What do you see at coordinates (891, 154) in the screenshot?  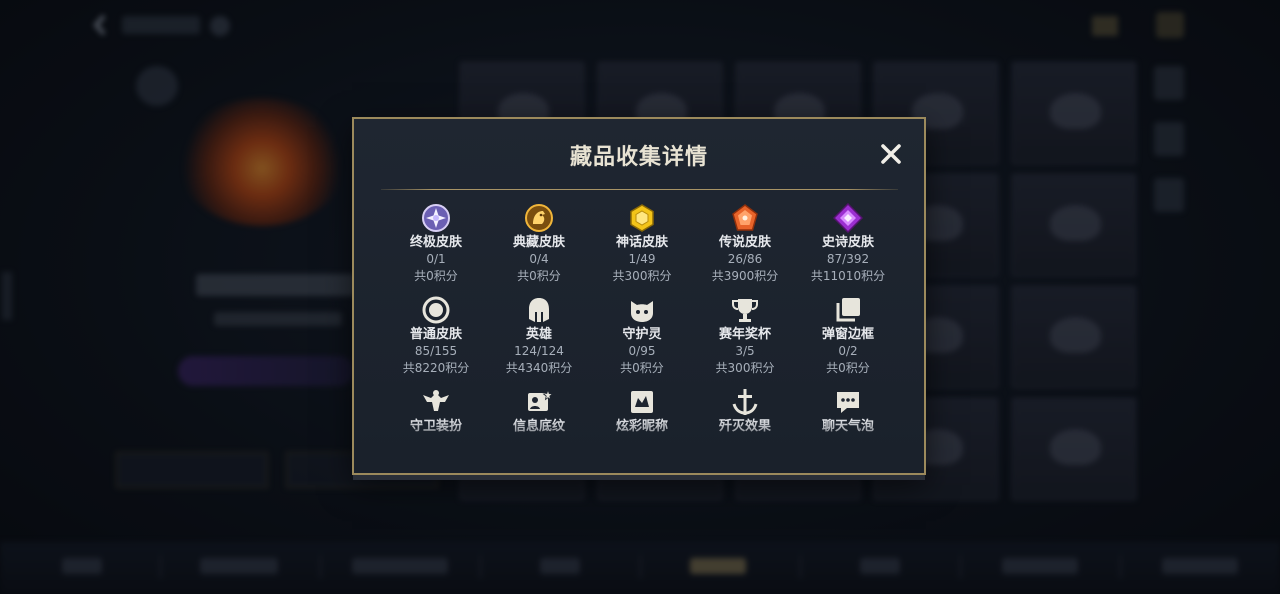 I see `close-icon` at bounding box center [891, 154].